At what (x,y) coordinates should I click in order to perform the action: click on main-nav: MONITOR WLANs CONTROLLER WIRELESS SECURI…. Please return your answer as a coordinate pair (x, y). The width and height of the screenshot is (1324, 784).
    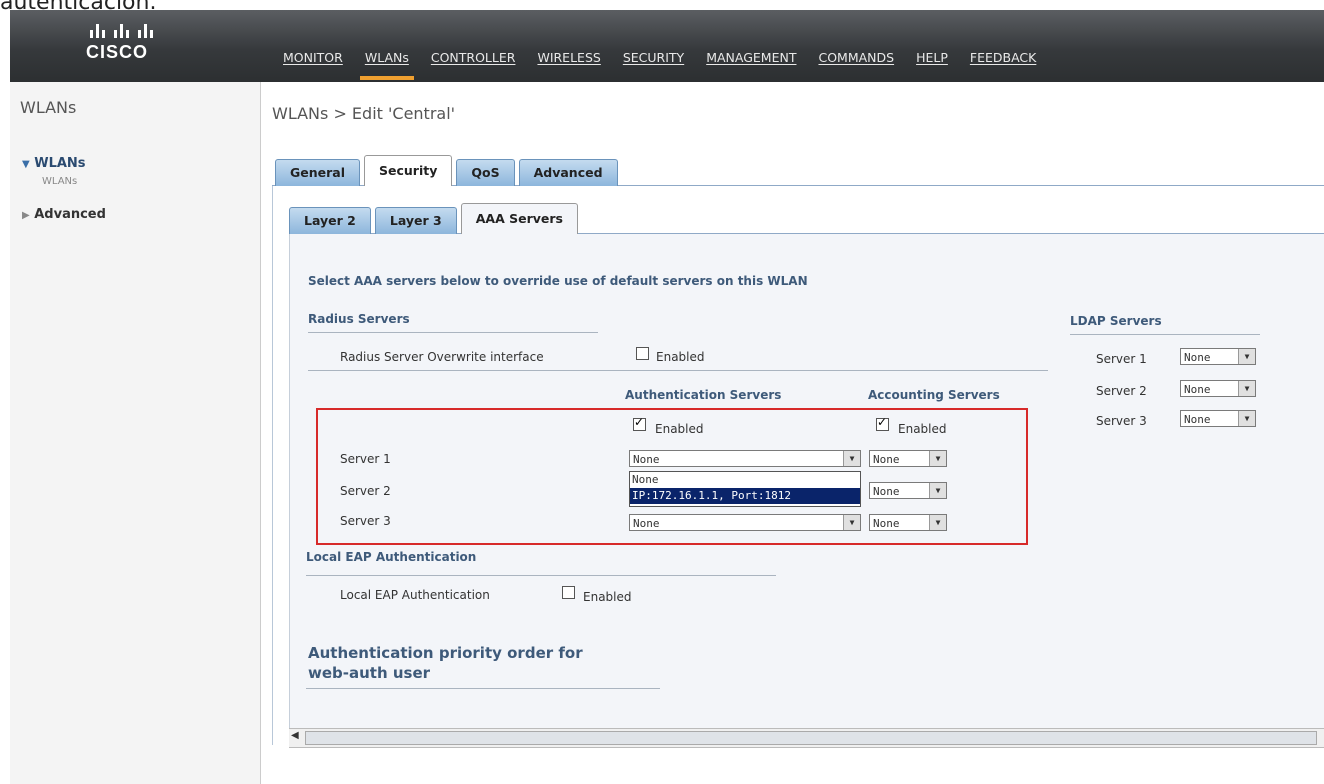
    Looking at the image, I should click on (659, 65).